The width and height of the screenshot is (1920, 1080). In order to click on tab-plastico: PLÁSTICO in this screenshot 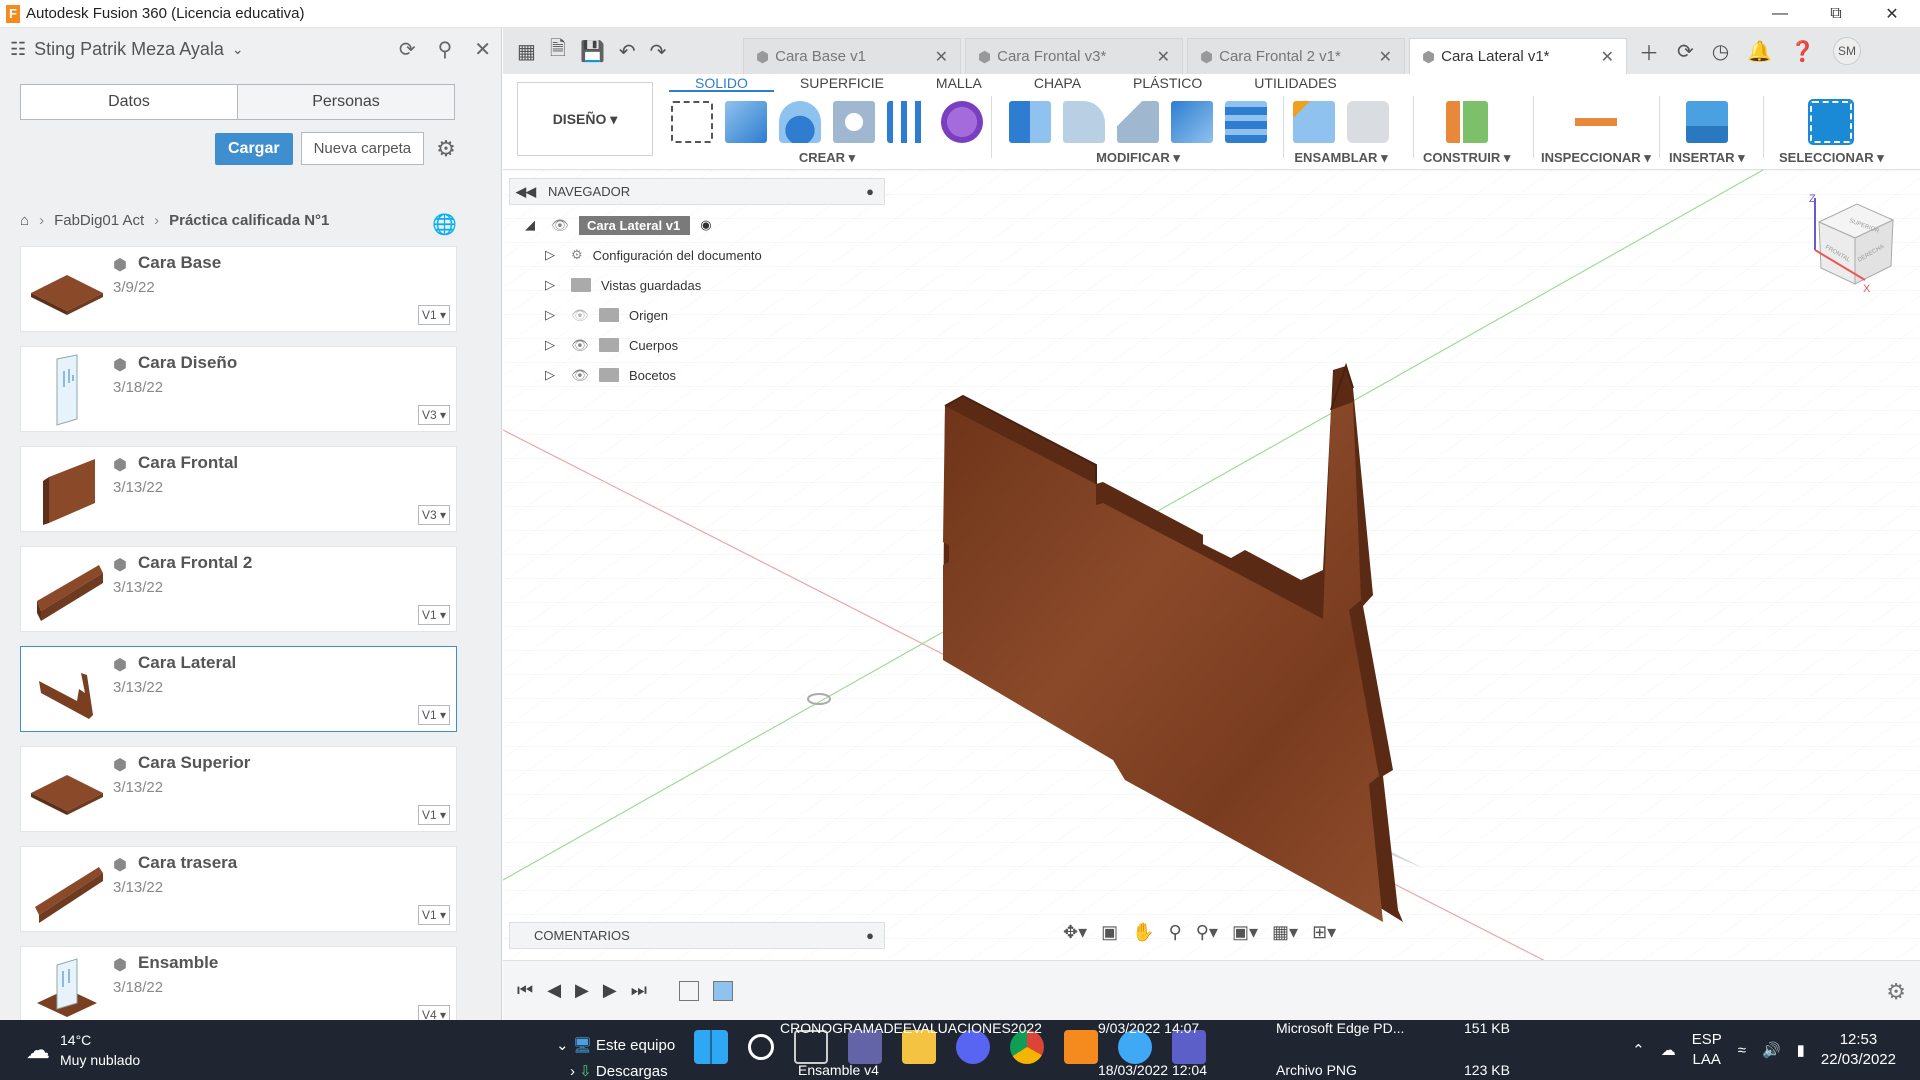, I will do `click(1167, 83)`.